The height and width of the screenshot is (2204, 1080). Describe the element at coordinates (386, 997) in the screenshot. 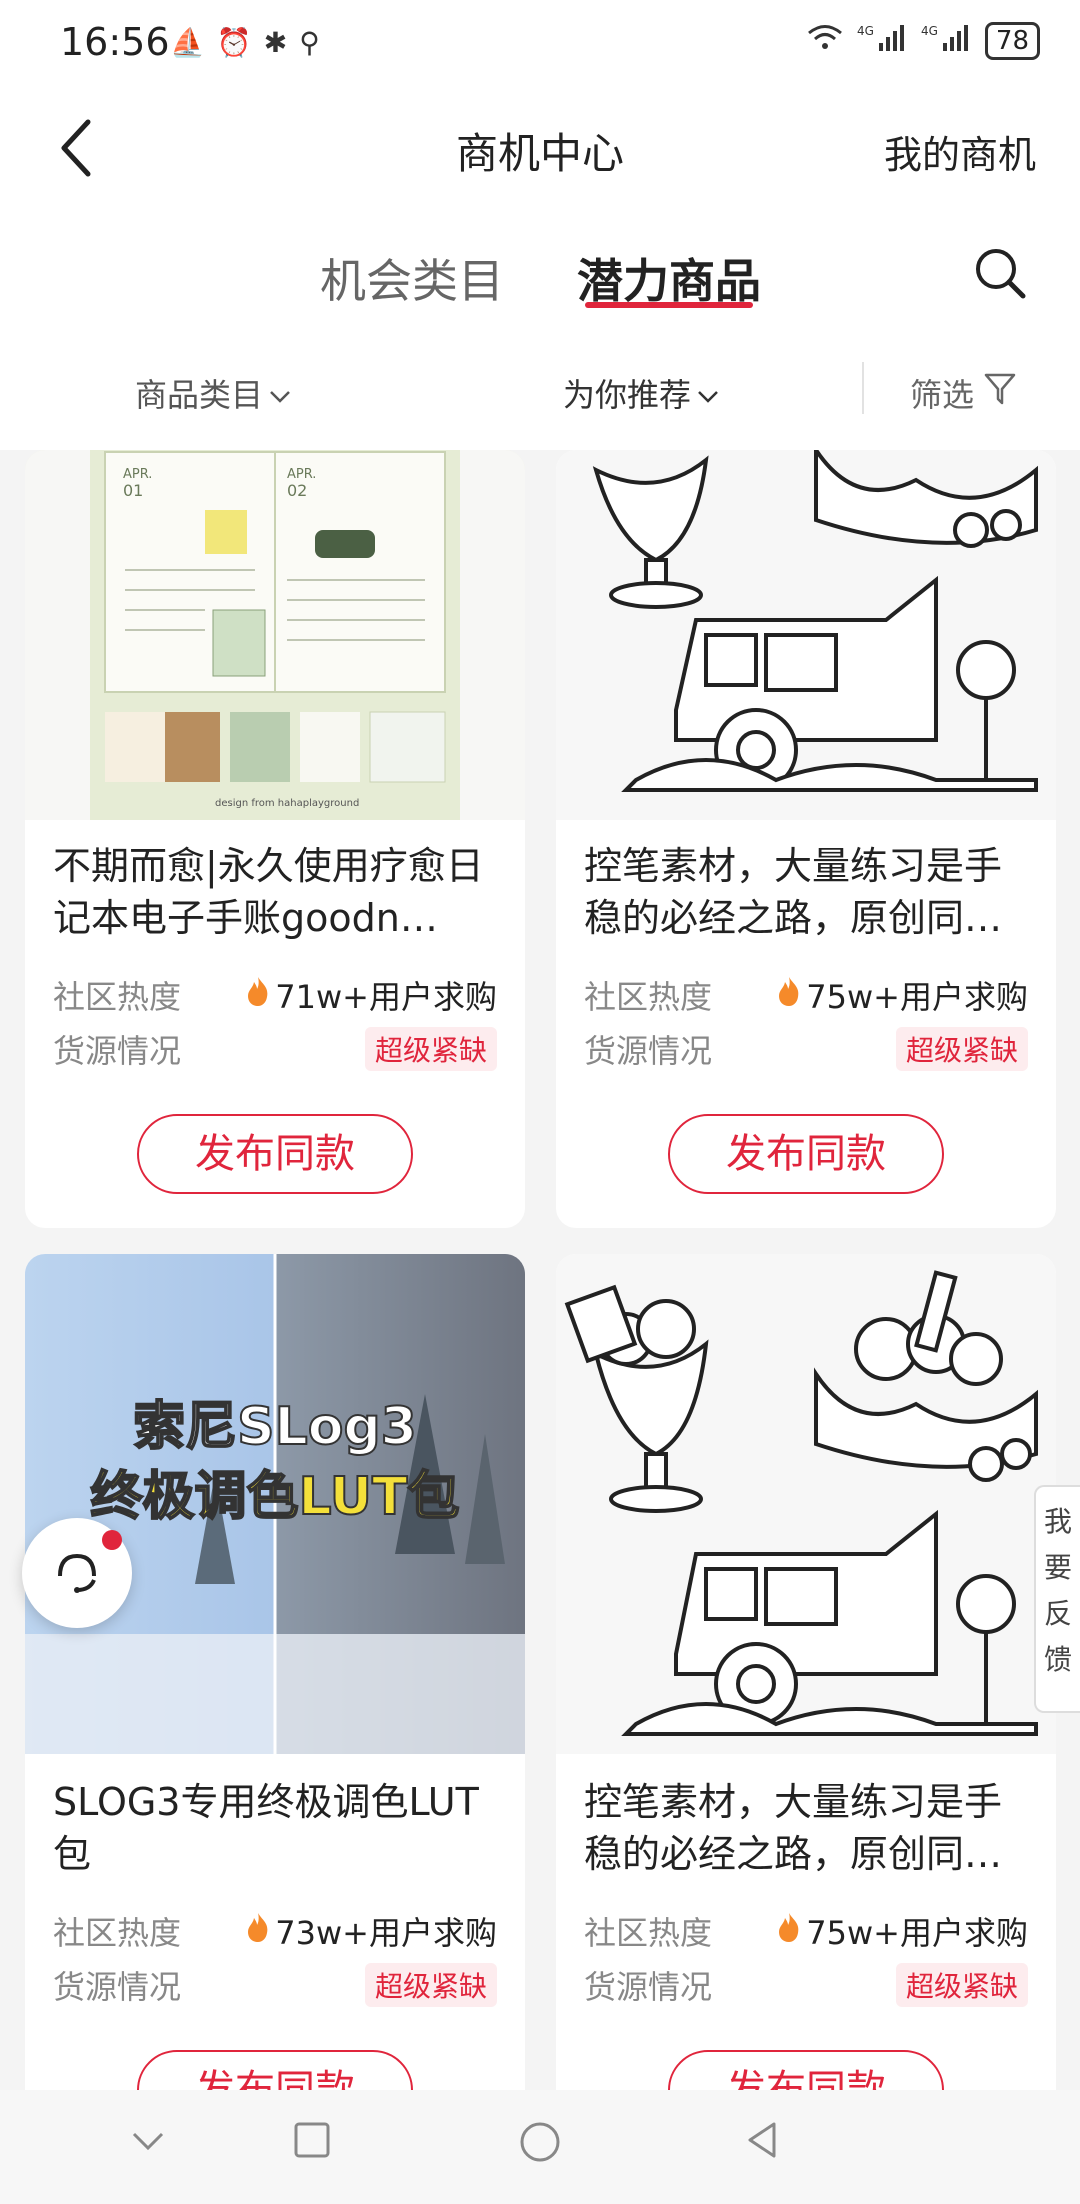

I see `heat-value: 71w+用户求购` at that location.